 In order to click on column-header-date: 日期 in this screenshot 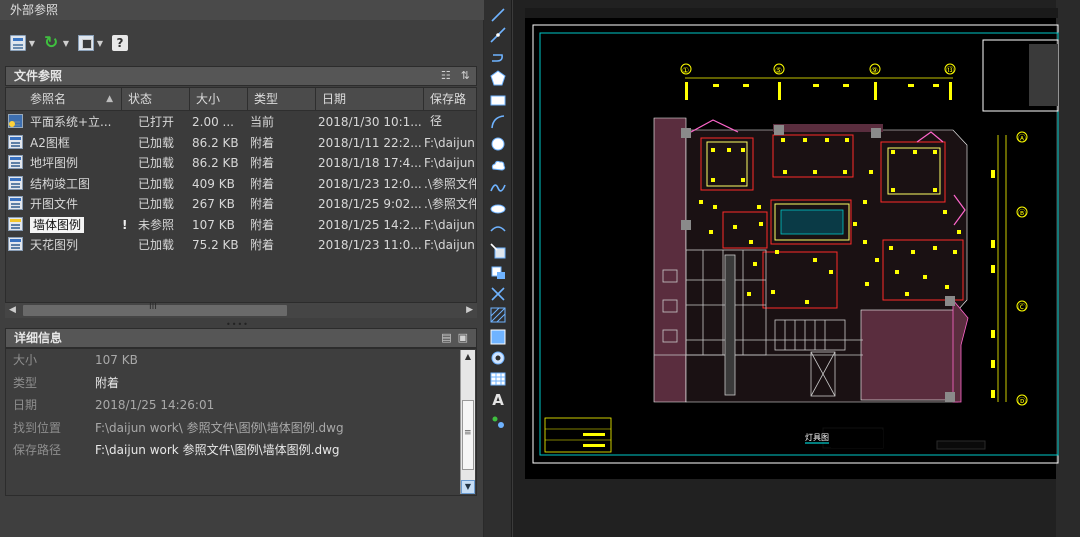, I will do `click(370, 99)`.